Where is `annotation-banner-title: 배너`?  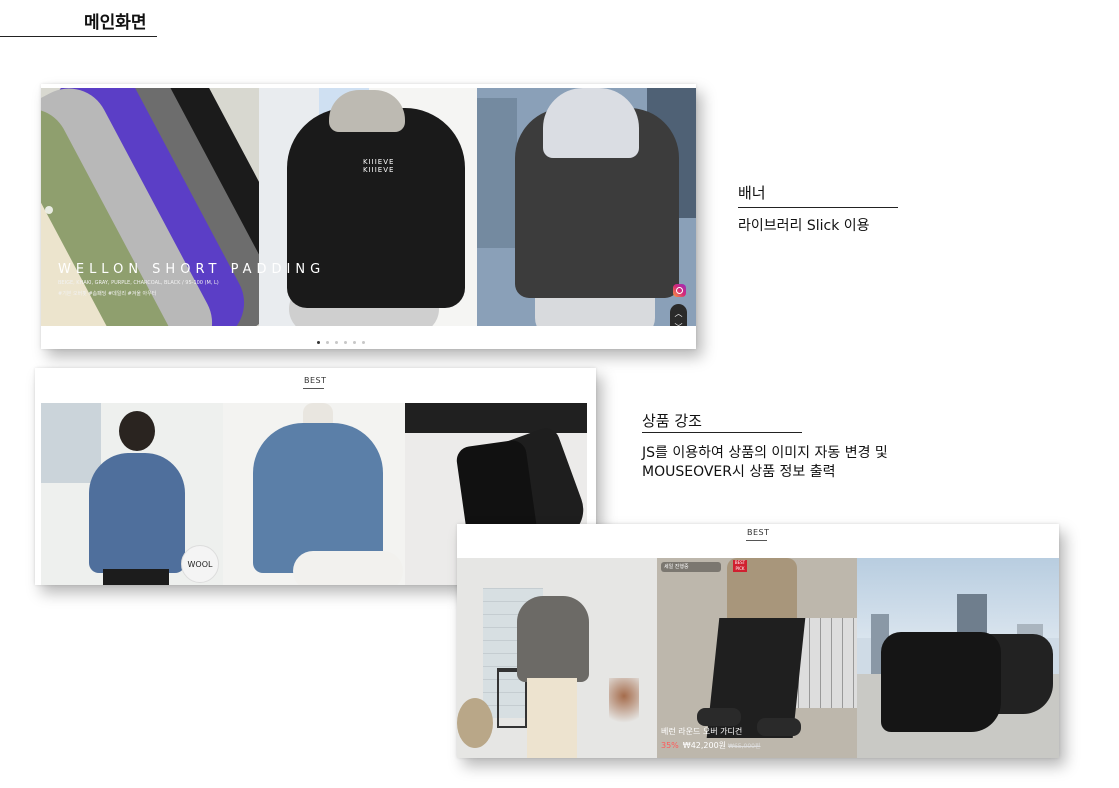
annotation-banner-title: 배너 is located at coordinates (752, 193).